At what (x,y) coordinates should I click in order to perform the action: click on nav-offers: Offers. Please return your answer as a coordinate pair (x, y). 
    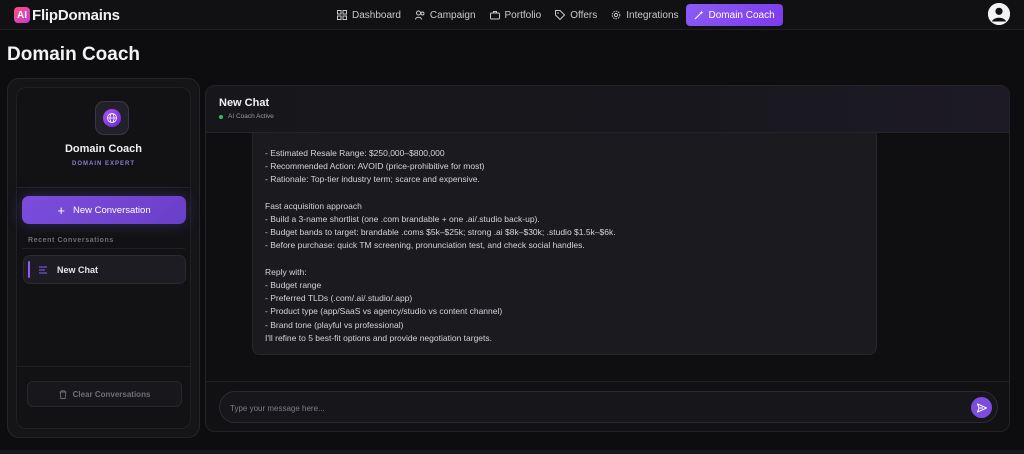
    Looking at the image, I should click on (576, 15).